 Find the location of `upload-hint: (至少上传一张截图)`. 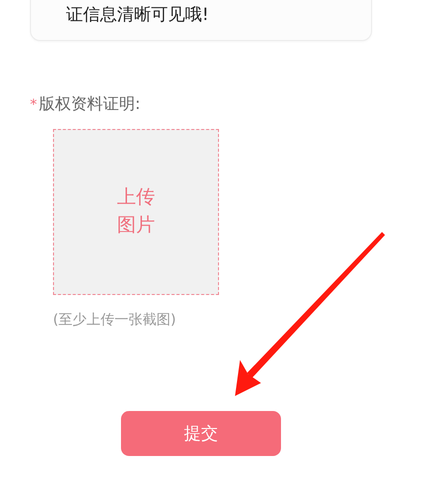

upload-hint: (至少上传一张截图) is located at coordinates (115, 320).